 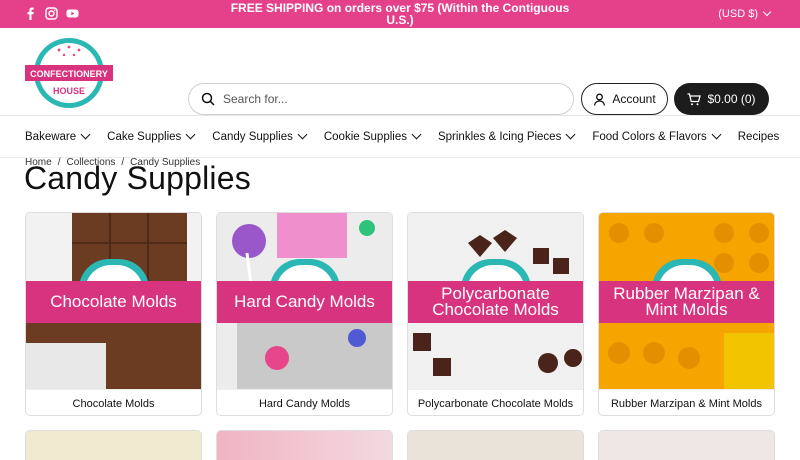 I want to click on currency-selector: (USD $), so click(x=745, y=13).